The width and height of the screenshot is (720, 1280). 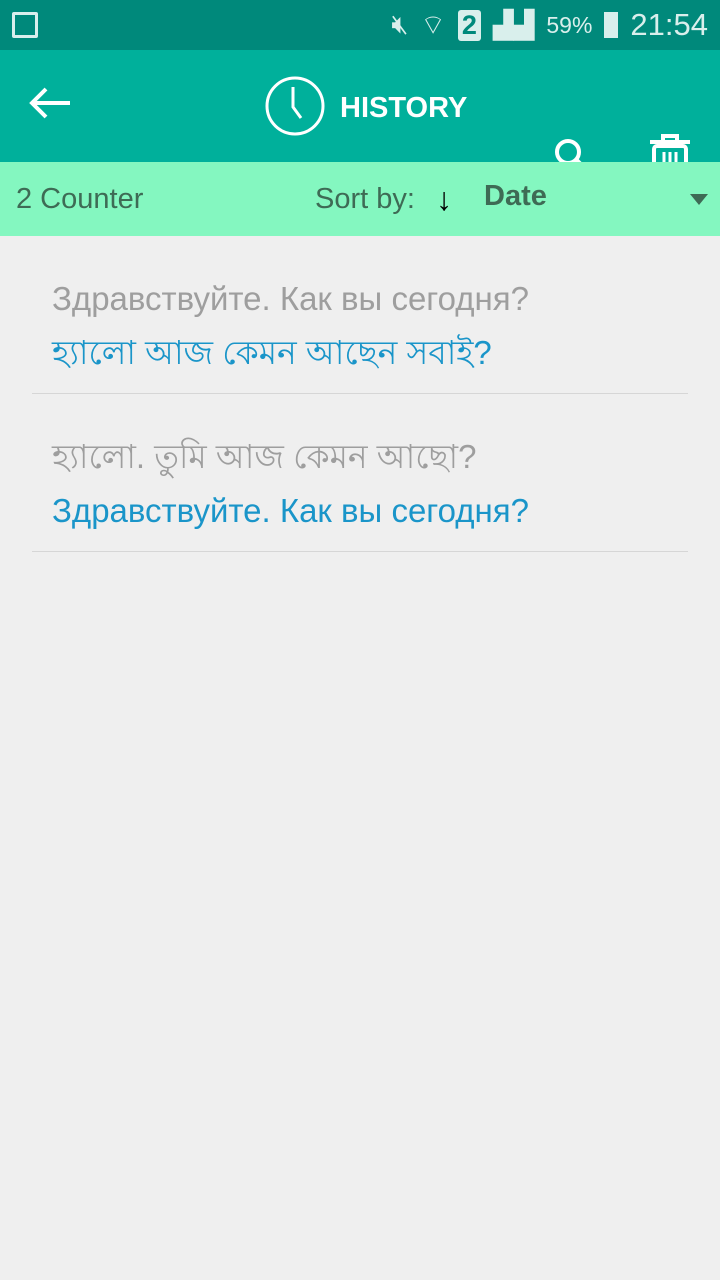 What do you see at coordinates (290, 298) in the screenshot?
I see `source-text: Здравствуйте. Как вы сегодня?` at bounding box center [290, 298].